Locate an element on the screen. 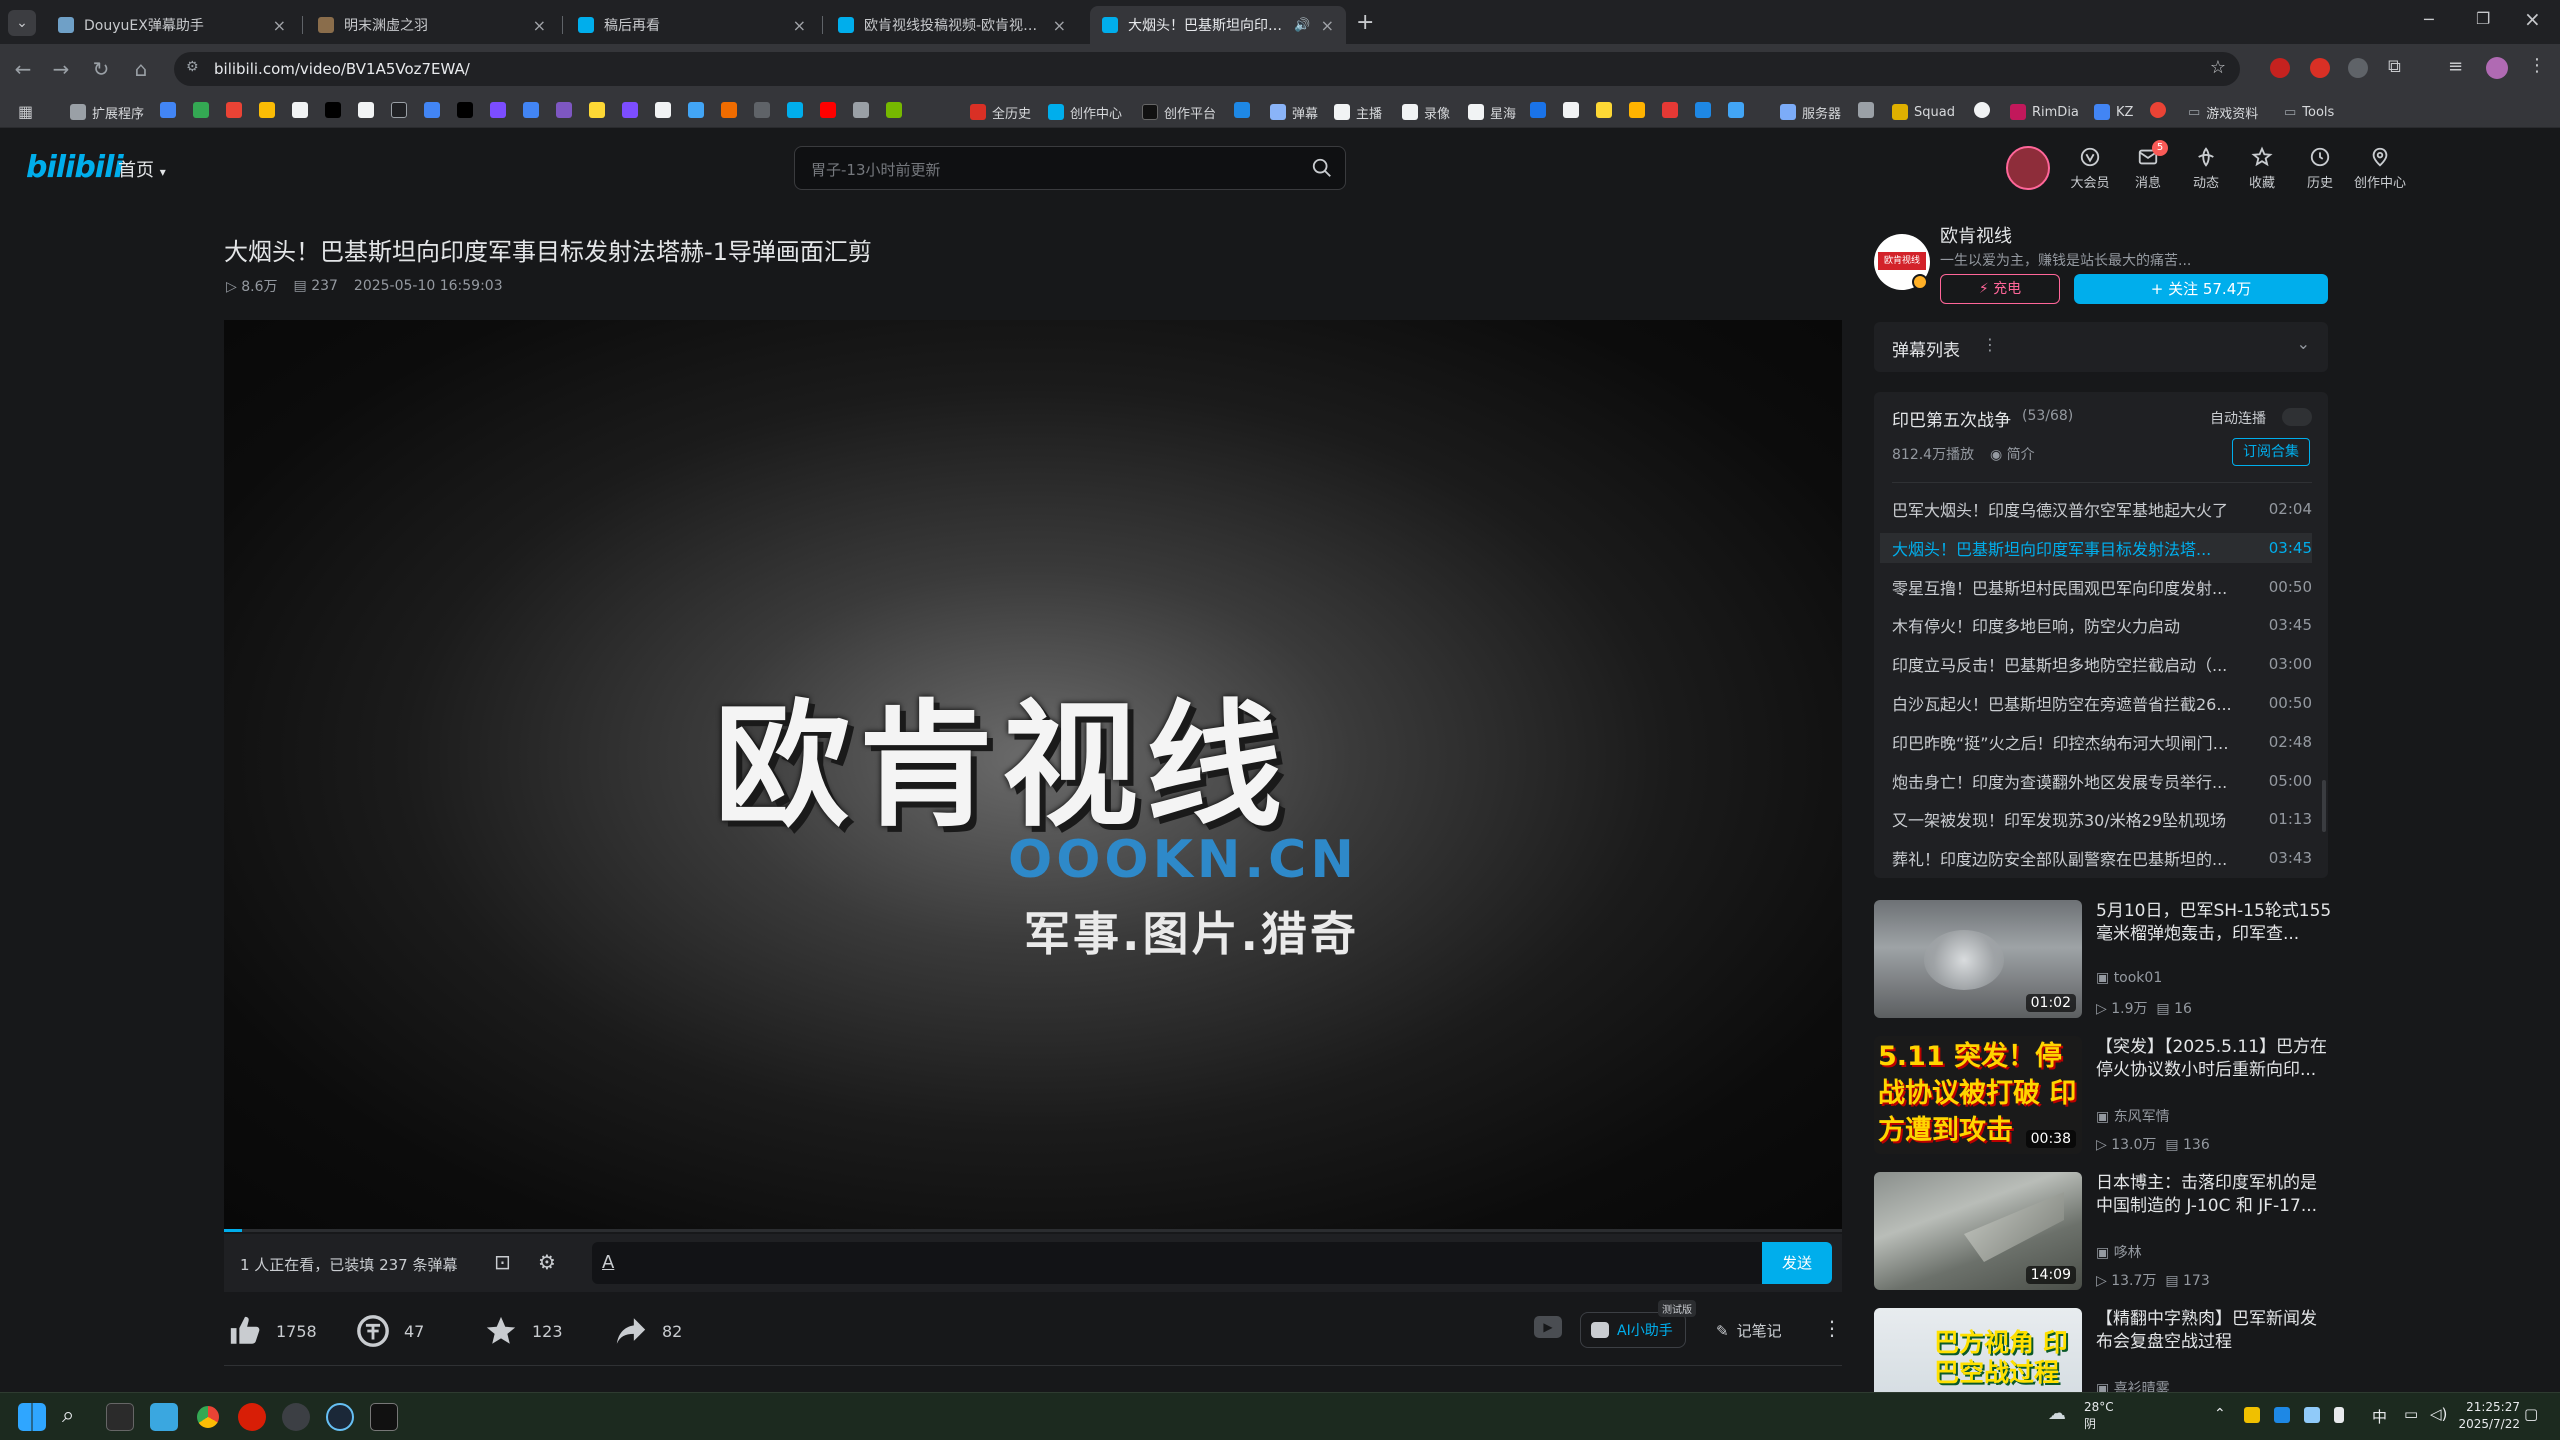 The height and width of the screenshot is (1440, 2560). browser-tab: 稿后再看 × is located at coordinates (692, 25).